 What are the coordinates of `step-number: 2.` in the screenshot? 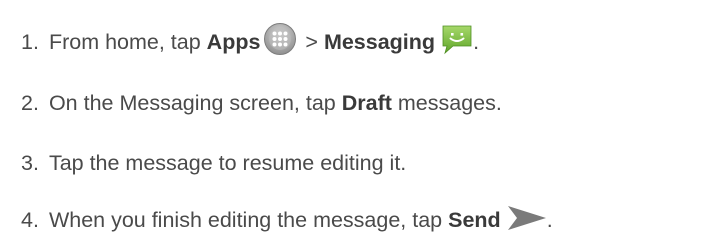 It's located at (30, 102).